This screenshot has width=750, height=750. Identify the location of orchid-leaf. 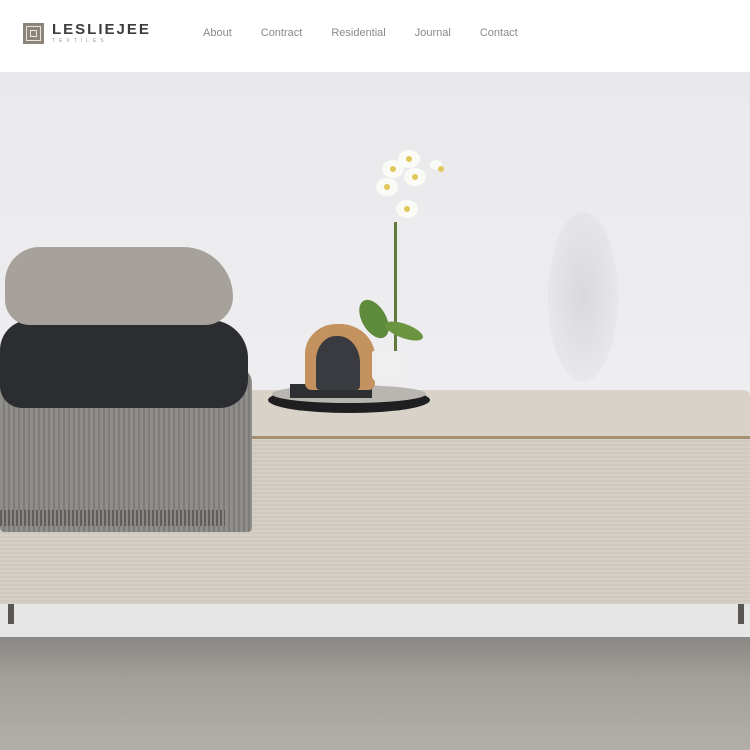
(404, 331).